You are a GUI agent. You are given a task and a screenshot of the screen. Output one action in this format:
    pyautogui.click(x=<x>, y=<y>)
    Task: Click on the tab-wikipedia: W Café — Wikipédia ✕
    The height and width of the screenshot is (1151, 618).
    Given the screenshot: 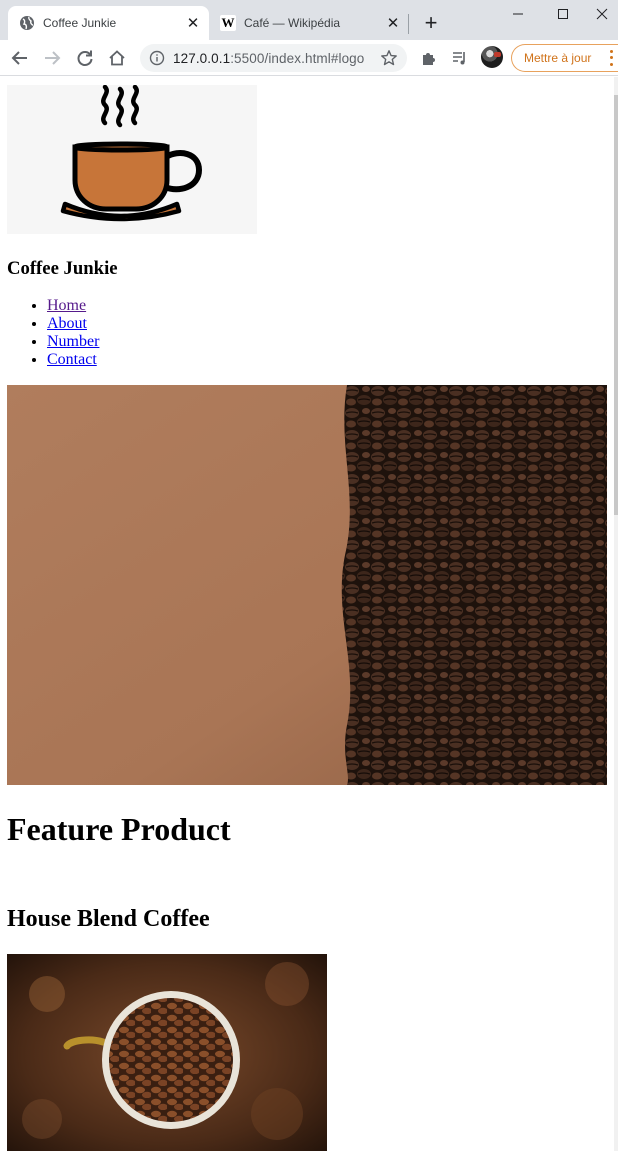 What is the action you would take?
    pyautogui.click(x=309, y=23)
    